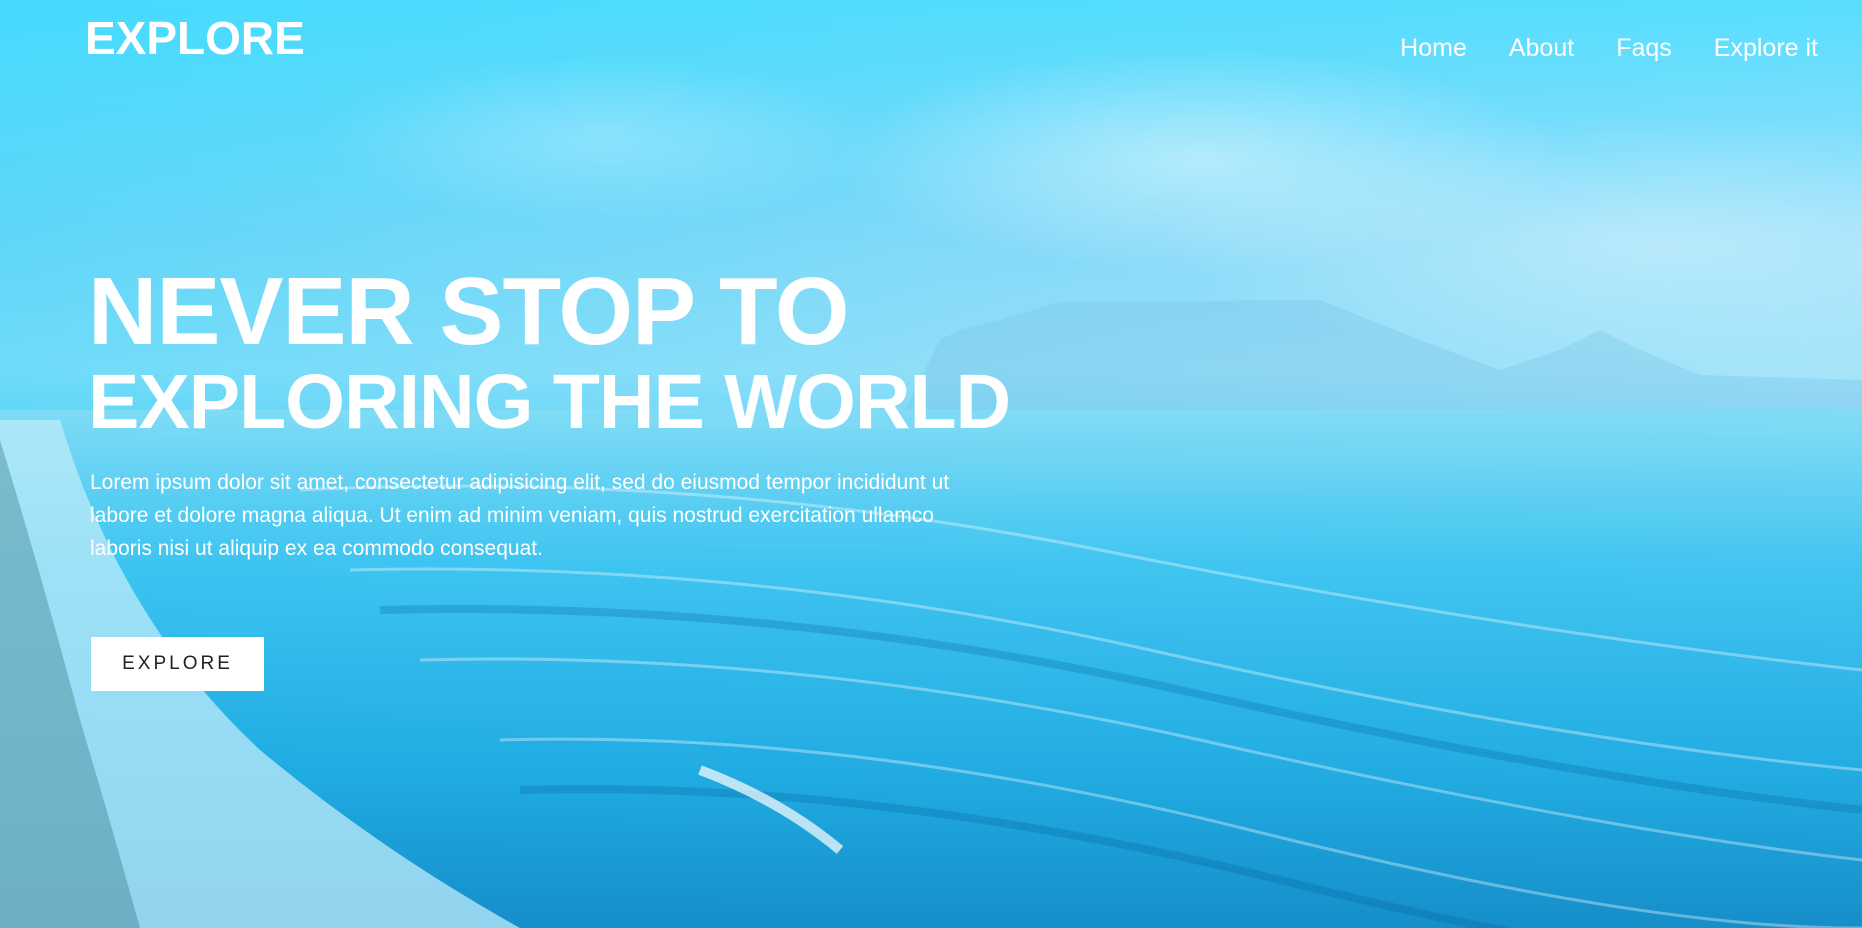  I want to click on nav-item-home: Home, so click(1433, 48).